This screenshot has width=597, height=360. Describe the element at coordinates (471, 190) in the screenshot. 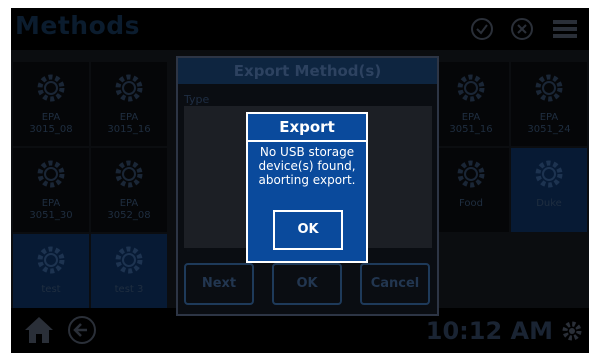

I see `method-tile: Food` at that location.